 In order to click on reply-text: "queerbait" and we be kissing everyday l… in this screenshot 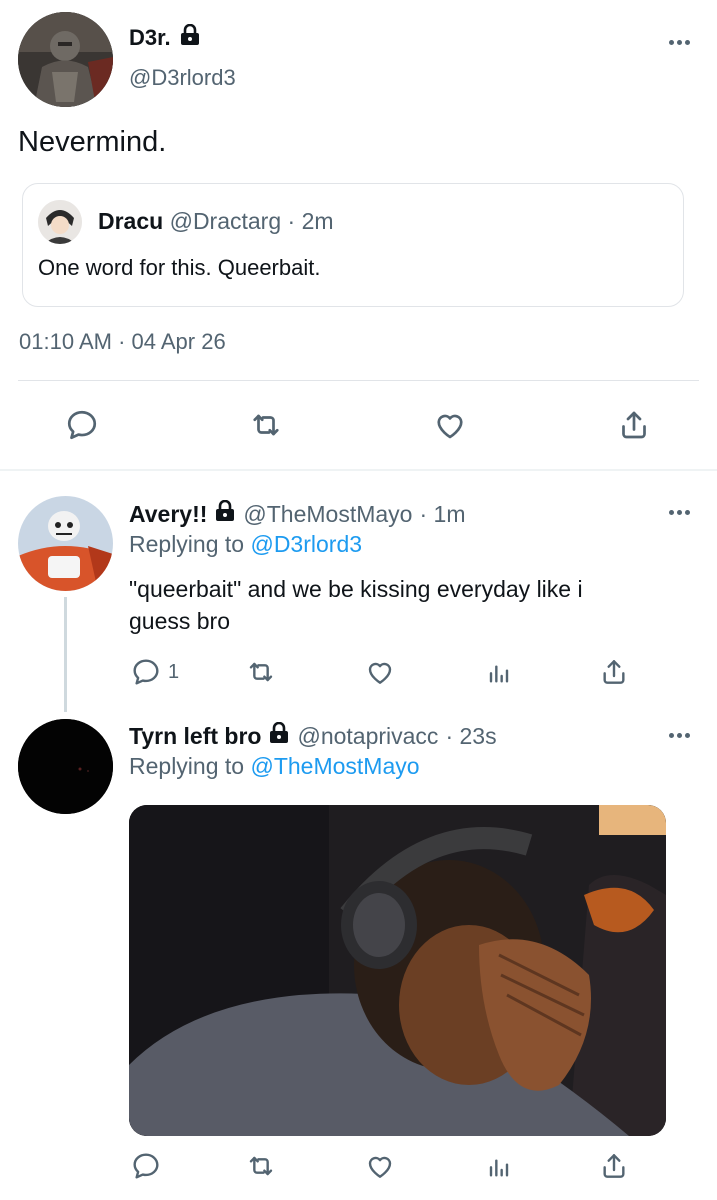, I will do `click(356, 605)`.